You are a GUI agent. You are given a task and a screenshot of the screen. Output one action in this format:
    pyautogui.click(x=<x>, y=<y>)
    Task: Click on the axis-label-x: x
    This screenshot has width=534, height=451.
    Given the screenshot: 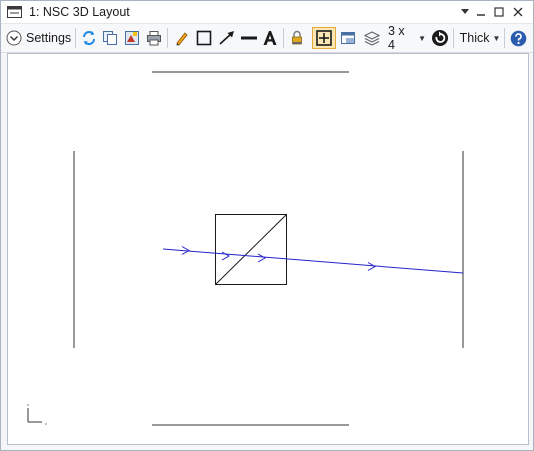 What is the action you would take?
    pyautogui.click(x=28, y=404)
    